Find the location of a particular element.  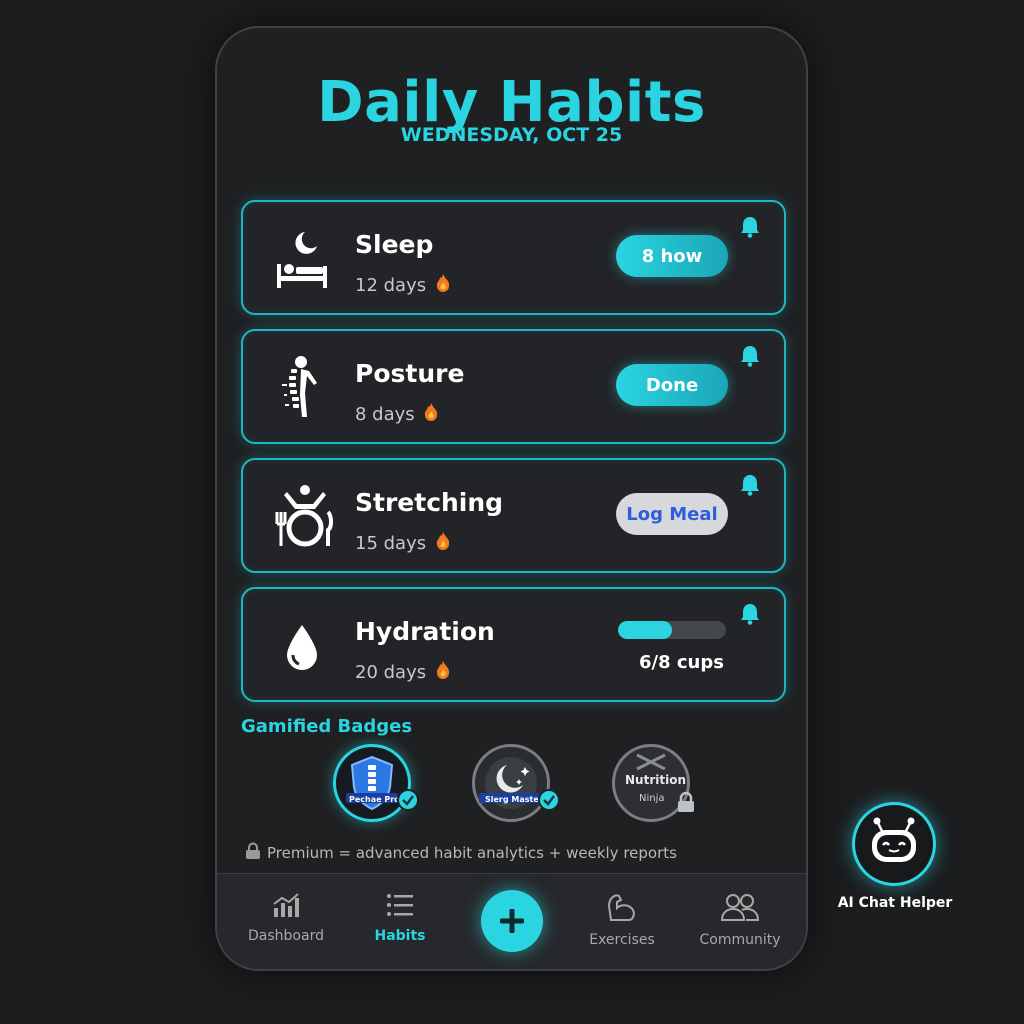

badges-title: Gamified Badges is located at coordinates (327, 726).